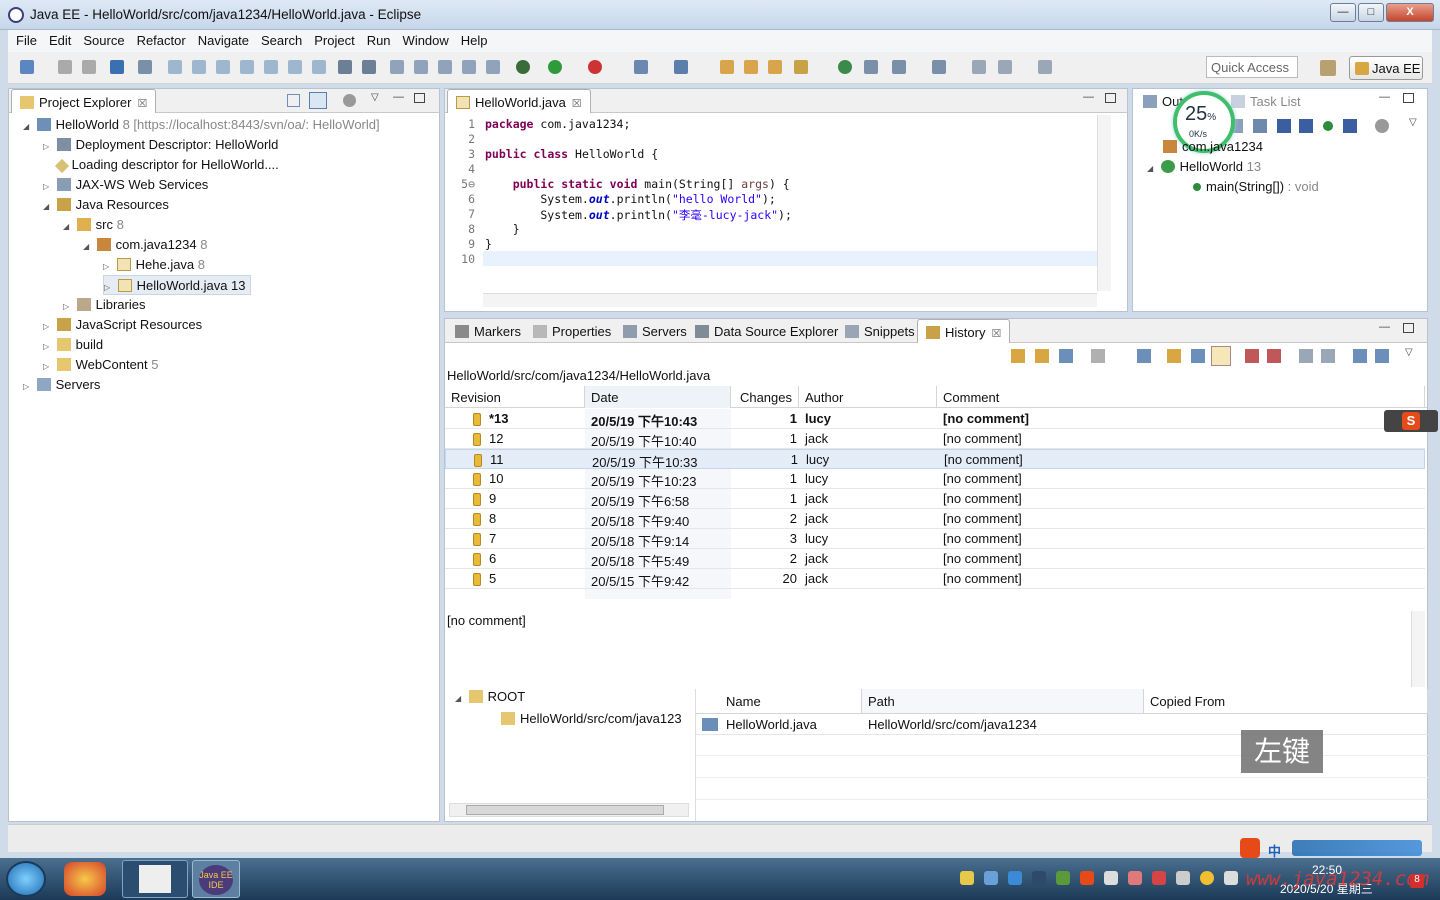  What do you see at coordinates (935, 439) in the screenshot?
I see `history-row: 12 20/5/19 下午10:40 1 jack [no comment]` at bounding box center [935, 439].